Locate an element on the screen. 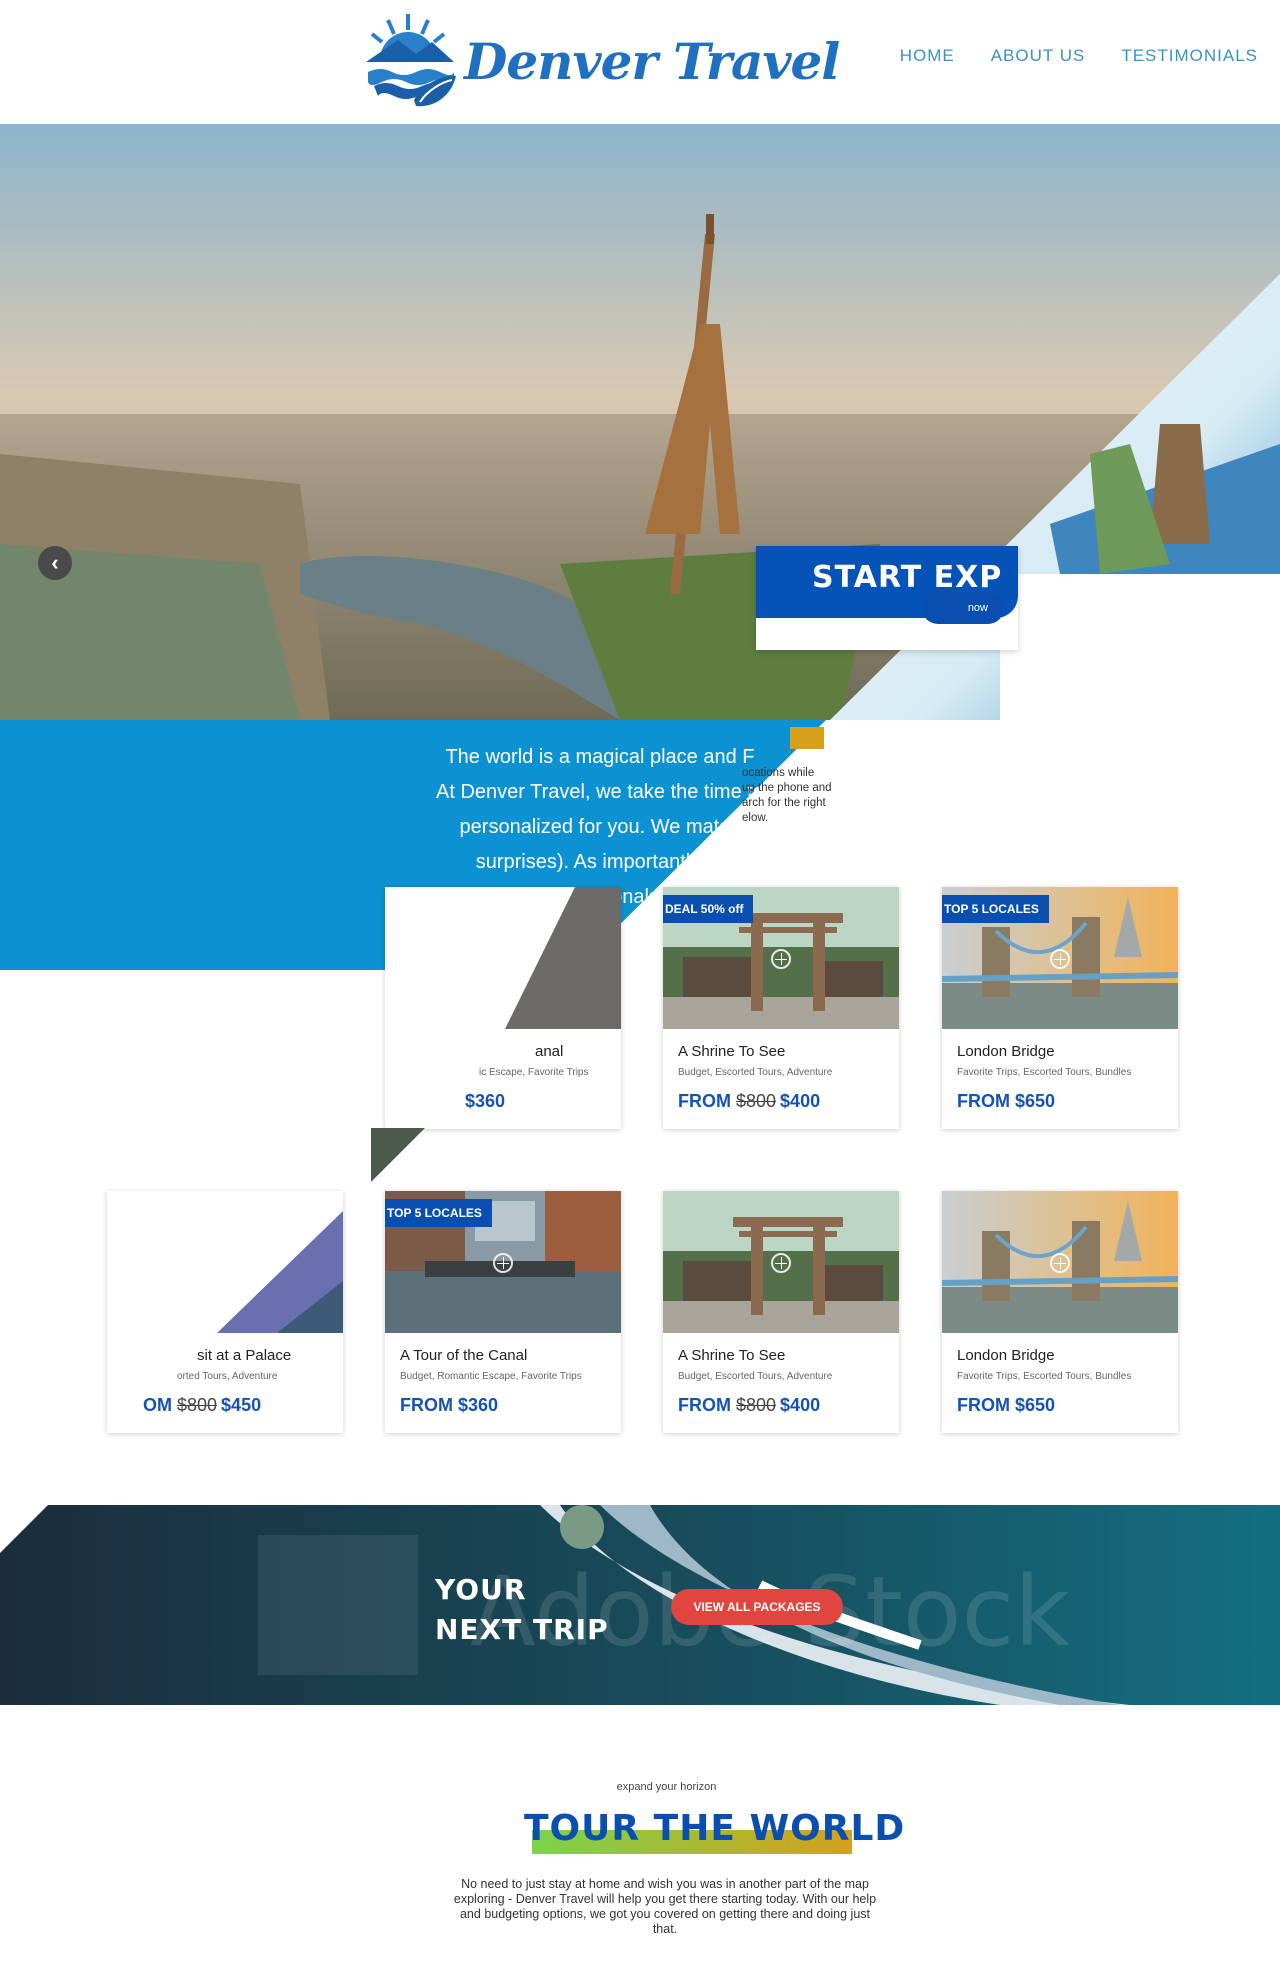 This screenshot has height=1963, width=1280. intro-side-line: arch for the right is located at coordinates (784, 803).